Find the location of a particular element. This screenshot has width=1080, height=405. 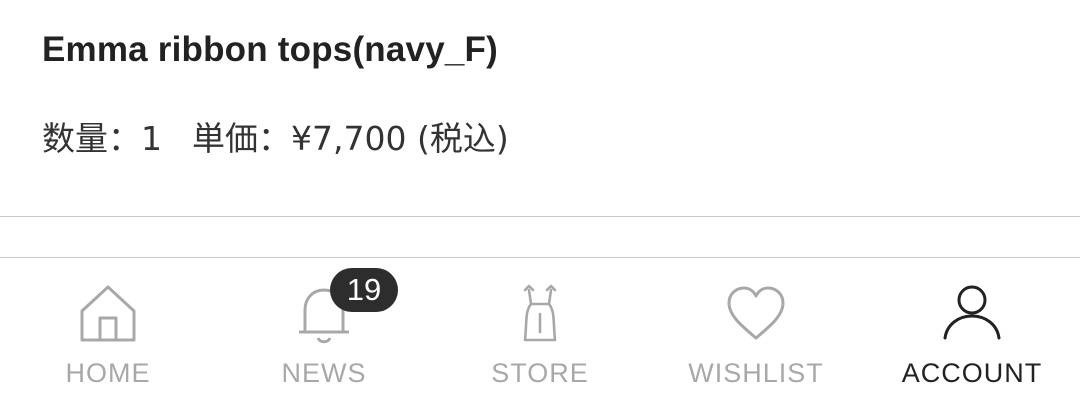

heart-icon is located at coordinates (756, 313).